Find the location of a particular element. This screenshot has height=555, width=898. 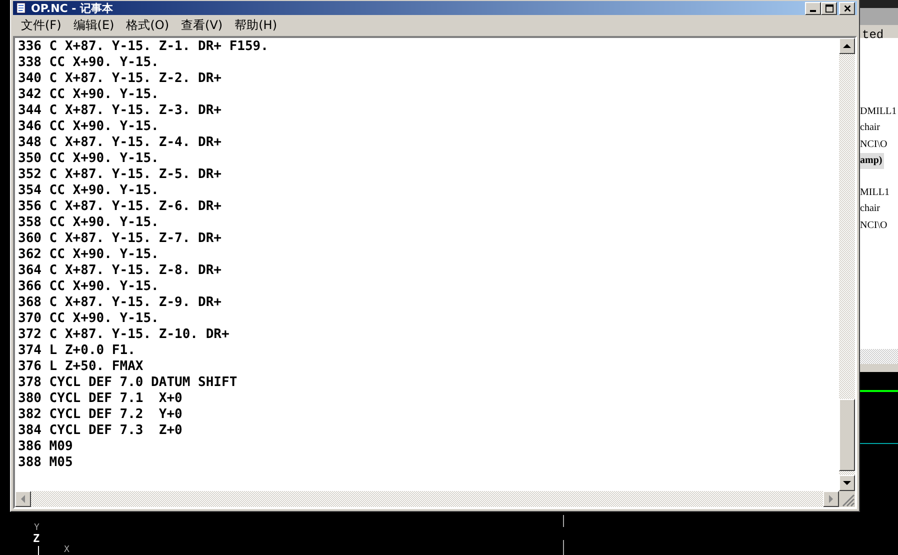

vertical-scrollbar is located at coordinates (847, 264).